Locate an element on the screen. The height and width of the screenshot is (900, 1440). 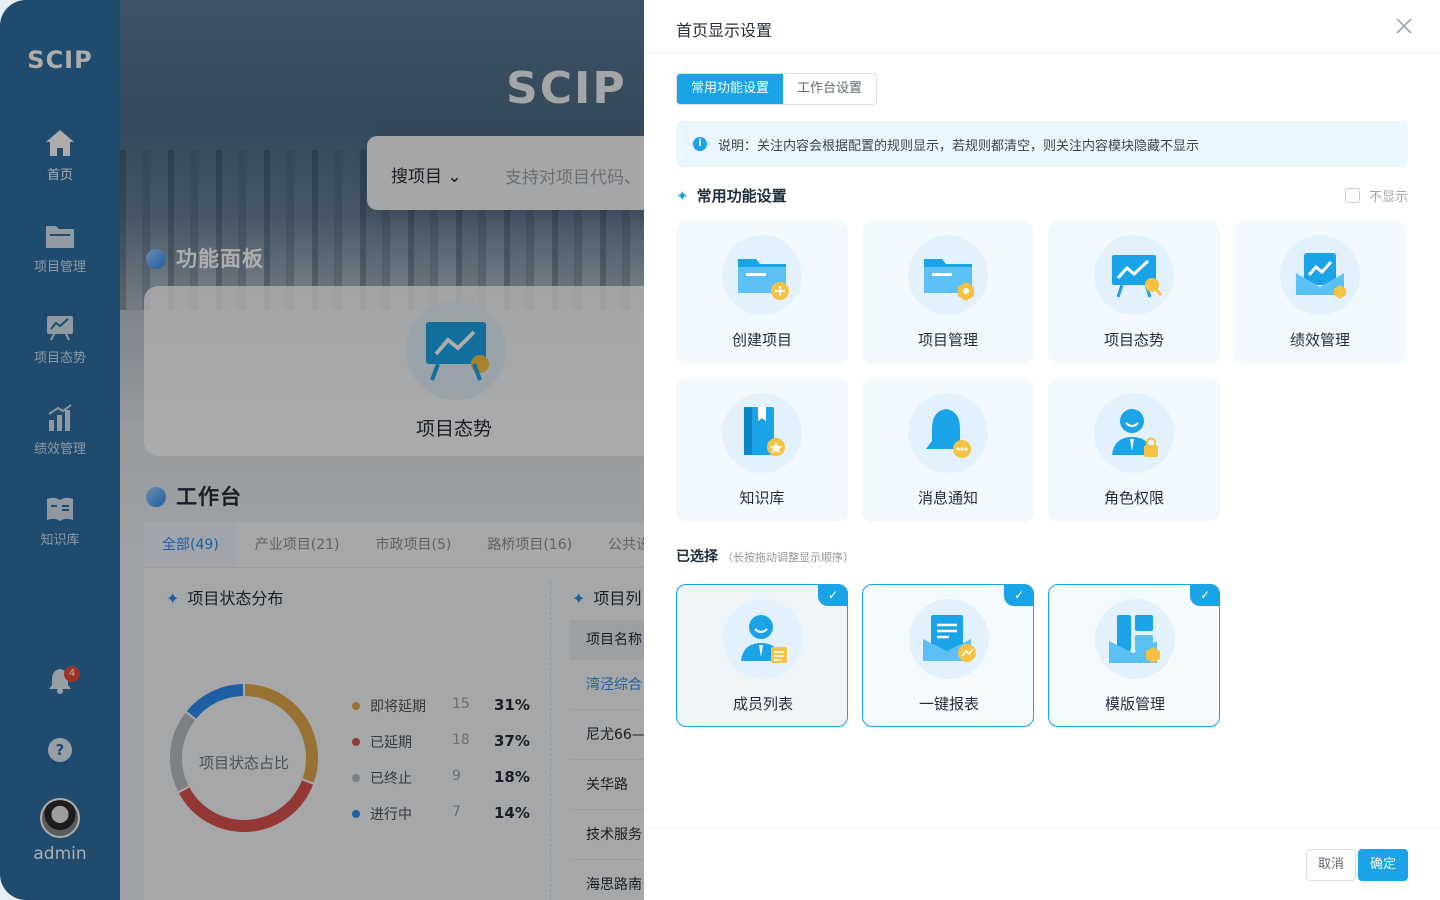
selected-card-report: 一键报表 ✓ is located at coordinates (948, 655).